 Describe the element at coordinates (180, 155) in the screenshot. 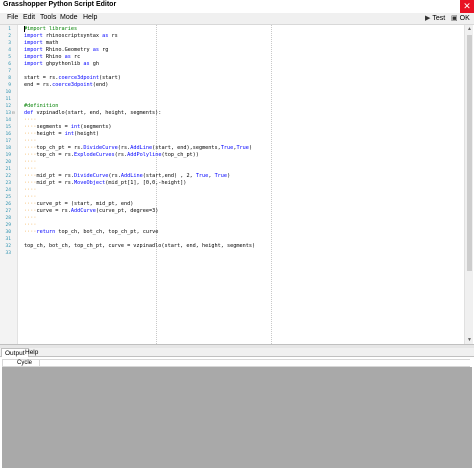

I see `code-token: (top_ch_pt))` at that location.